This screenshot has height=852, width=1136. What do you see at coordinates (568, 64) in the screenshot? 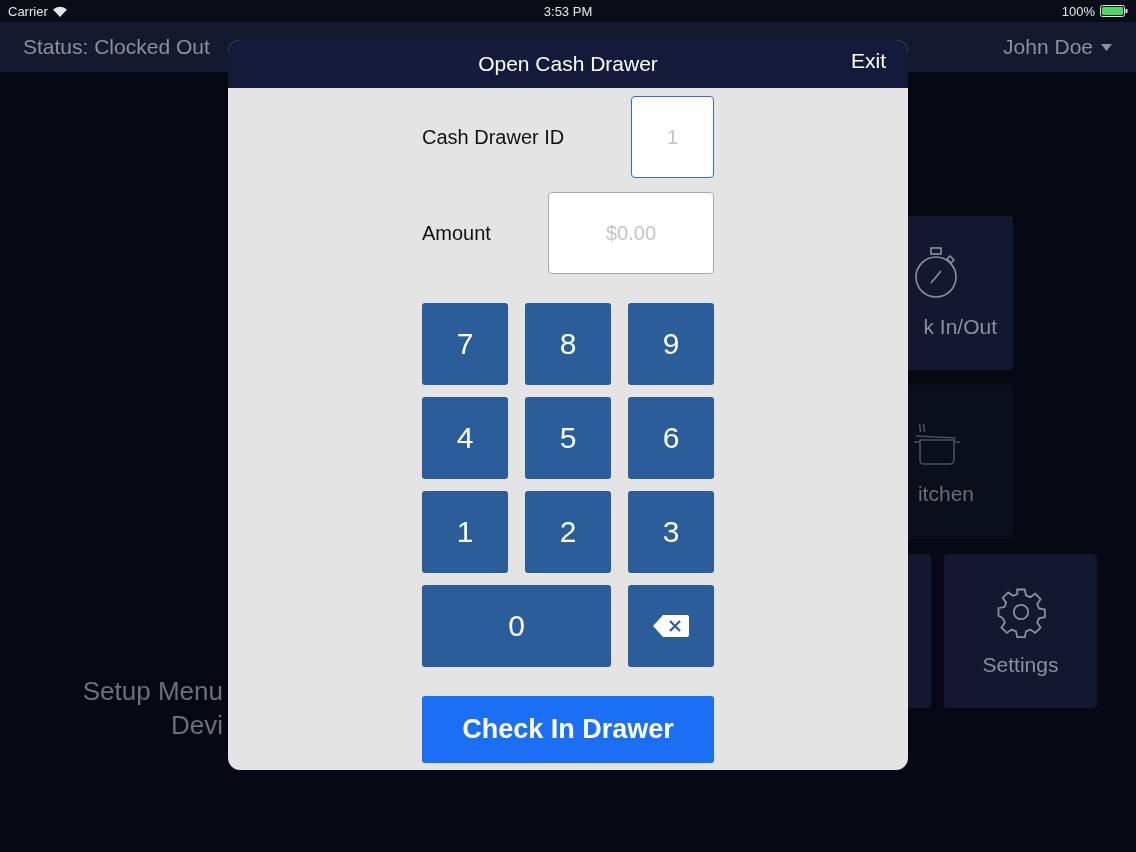
I see `dialog-title: Open Cash Drawer` at bounding box center [568, 64].